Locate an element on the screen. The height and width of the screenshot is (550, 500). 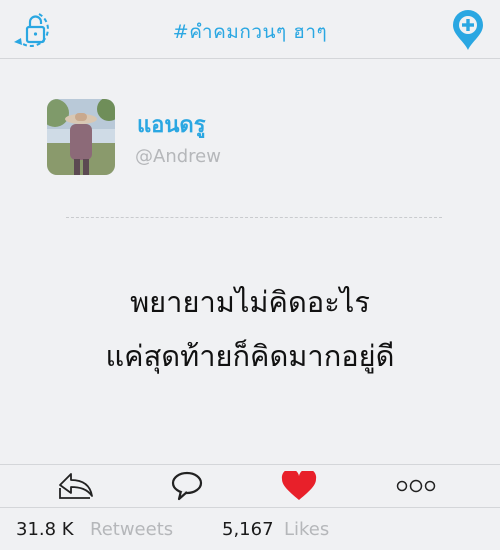
add-pin-icon is located at coordinates (468, 30).